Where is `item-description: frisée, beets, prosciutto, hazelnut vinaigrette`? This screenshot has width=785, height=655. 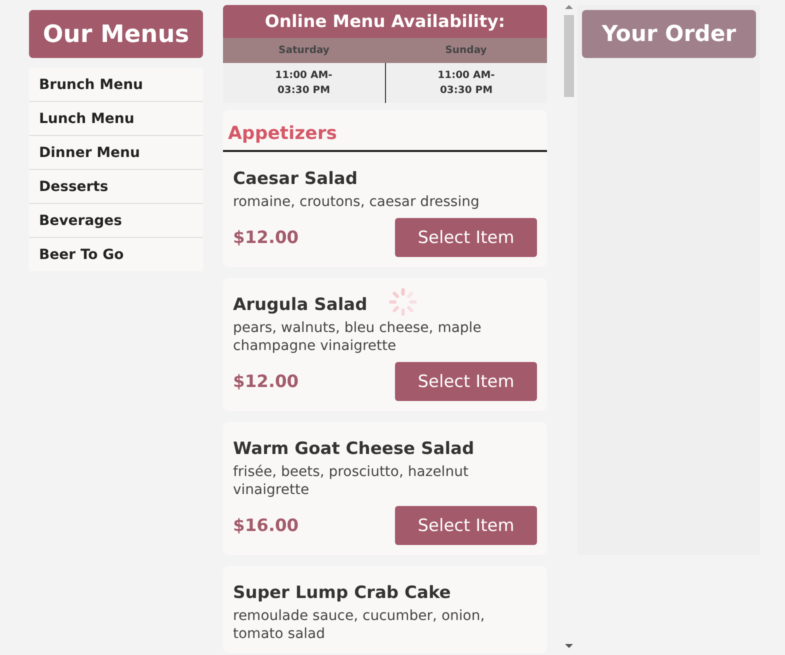
item-description: frisée, beets, prosciutto, hazelnut vinaigrette is located at coordinates (351, 481).